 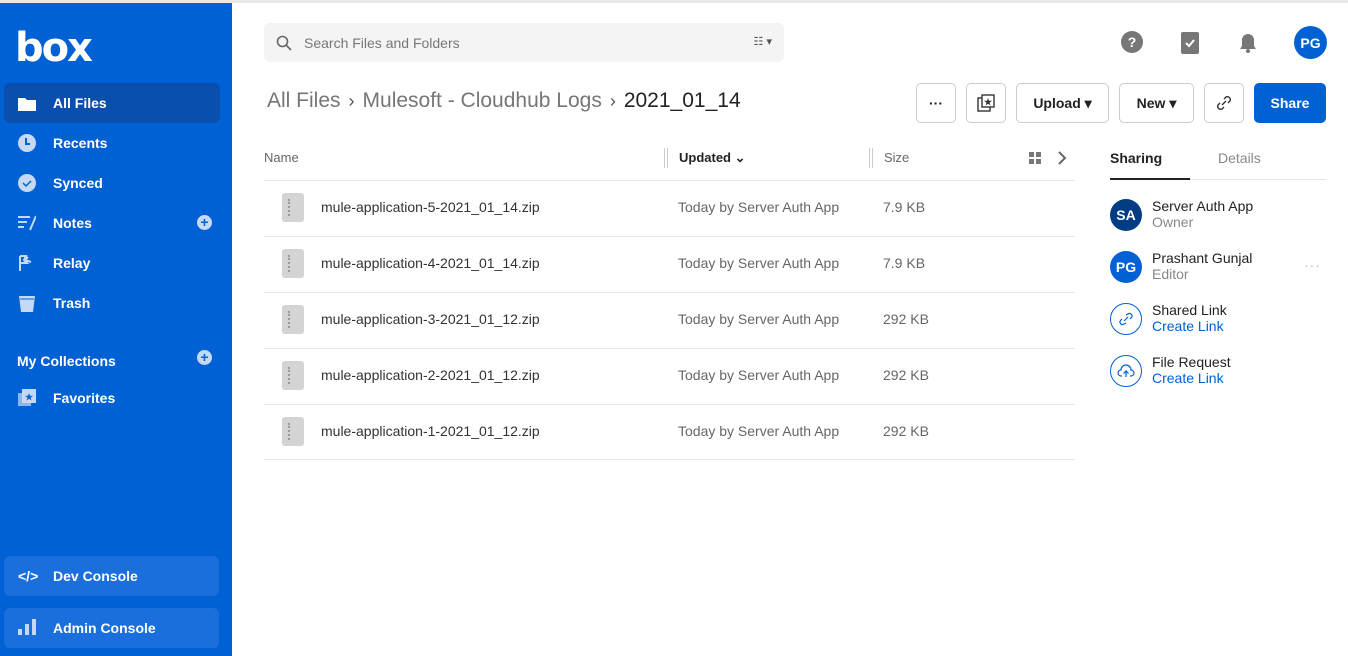 I want to click on sidebar-item-label: Synced, so click(x=78, y=183).